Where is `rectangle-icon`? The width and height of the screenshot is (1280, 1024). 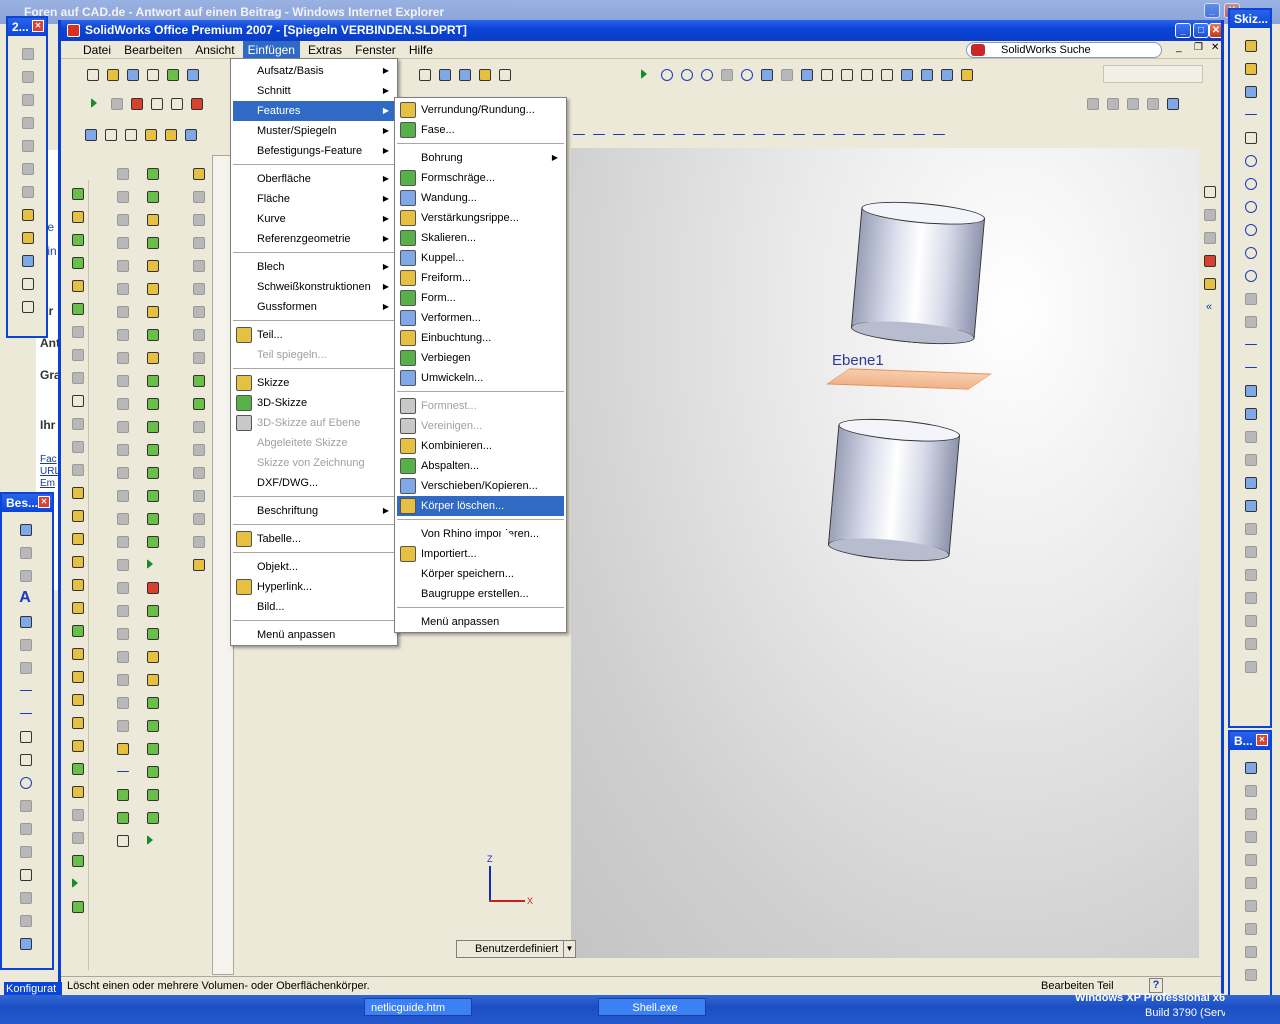 rectangle-icon is located at coordinates (1250, 137).